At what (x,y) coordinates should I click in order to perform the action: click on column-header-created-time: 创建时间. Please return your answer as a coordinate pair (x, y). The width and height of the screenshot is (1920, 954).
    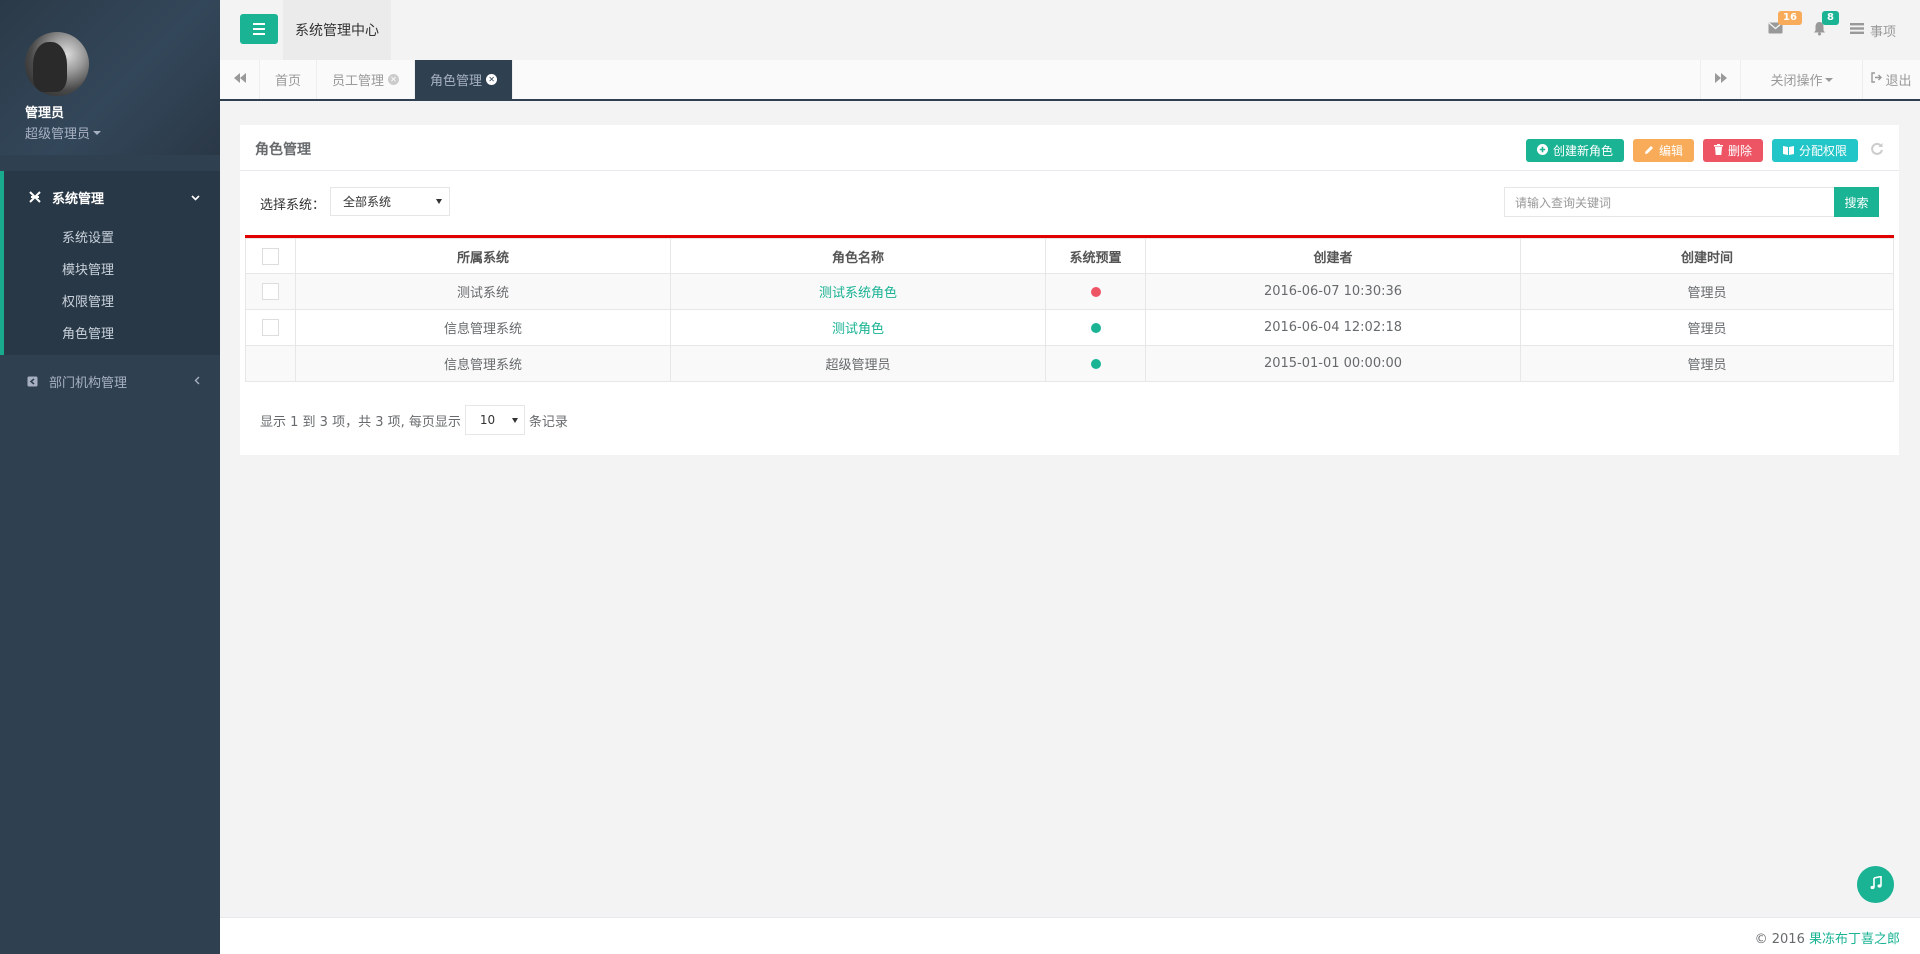
    Looking at the image, I should click on (1707, 256).